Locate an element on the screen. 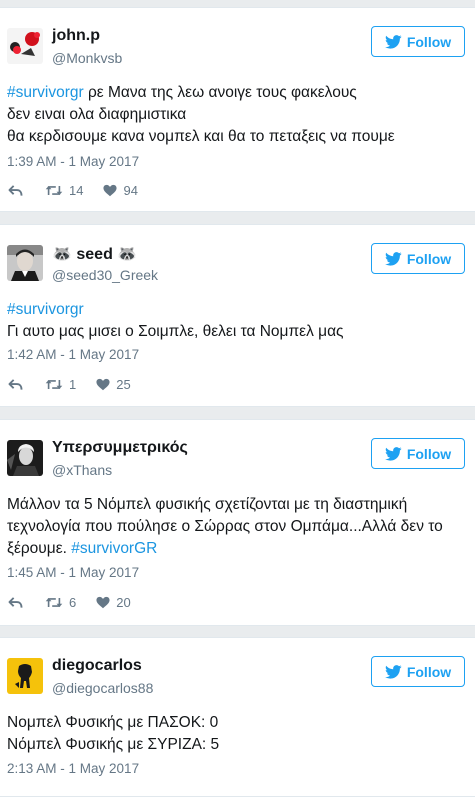 The width and height of the screenshot is (475, 797). timestamp: 1:45 AM - 1 May 2017 is located at coordinates (73, 572).